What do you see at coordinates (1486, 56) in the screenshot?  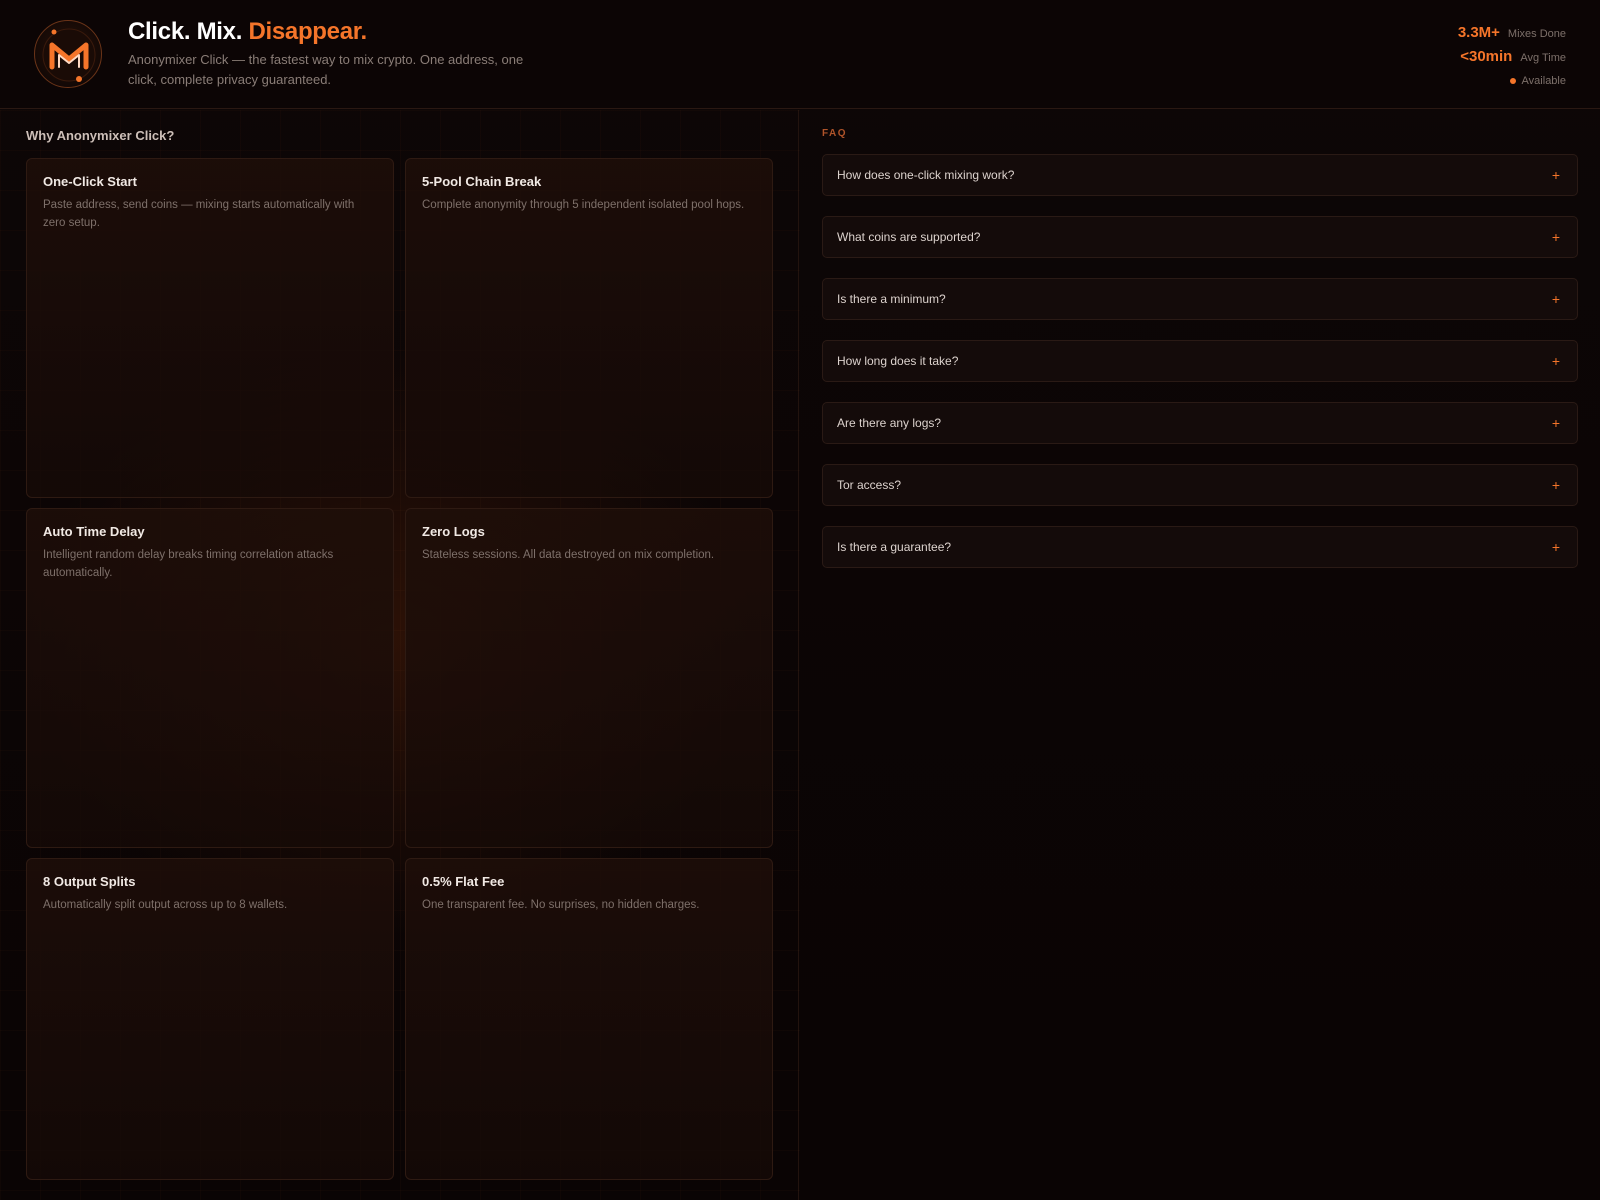 I see `stat-value: <30min` at bounding box center [1486, 56].